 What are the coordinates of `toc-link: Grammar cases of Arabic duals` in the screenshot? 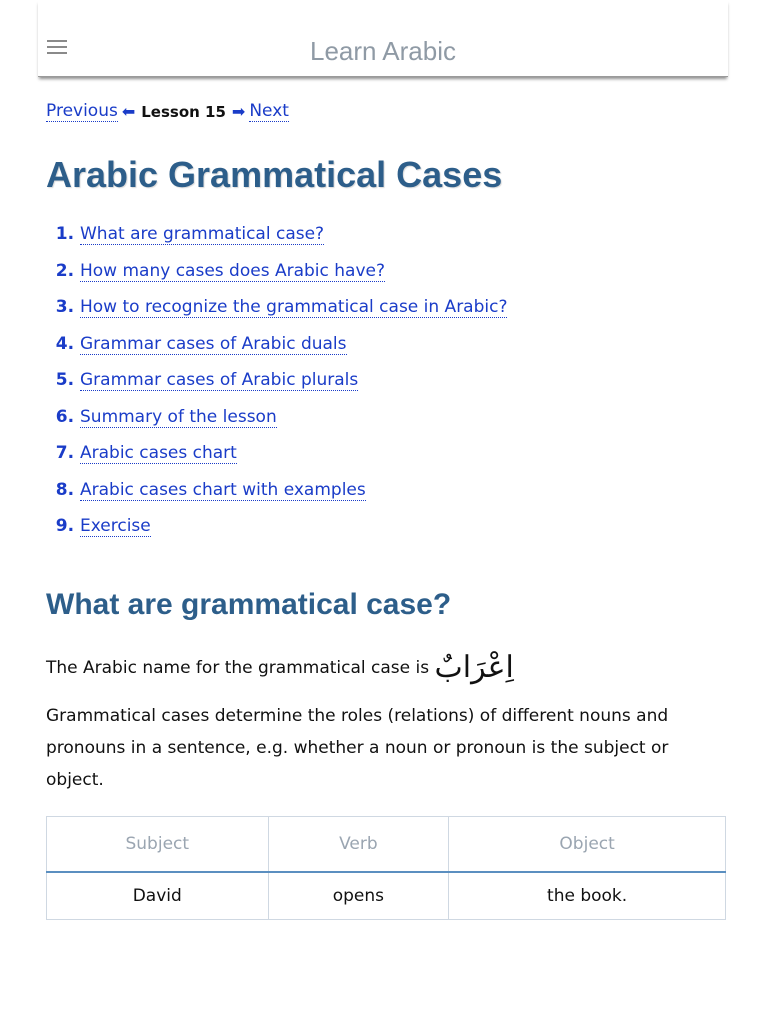 It's located at (213, 344).